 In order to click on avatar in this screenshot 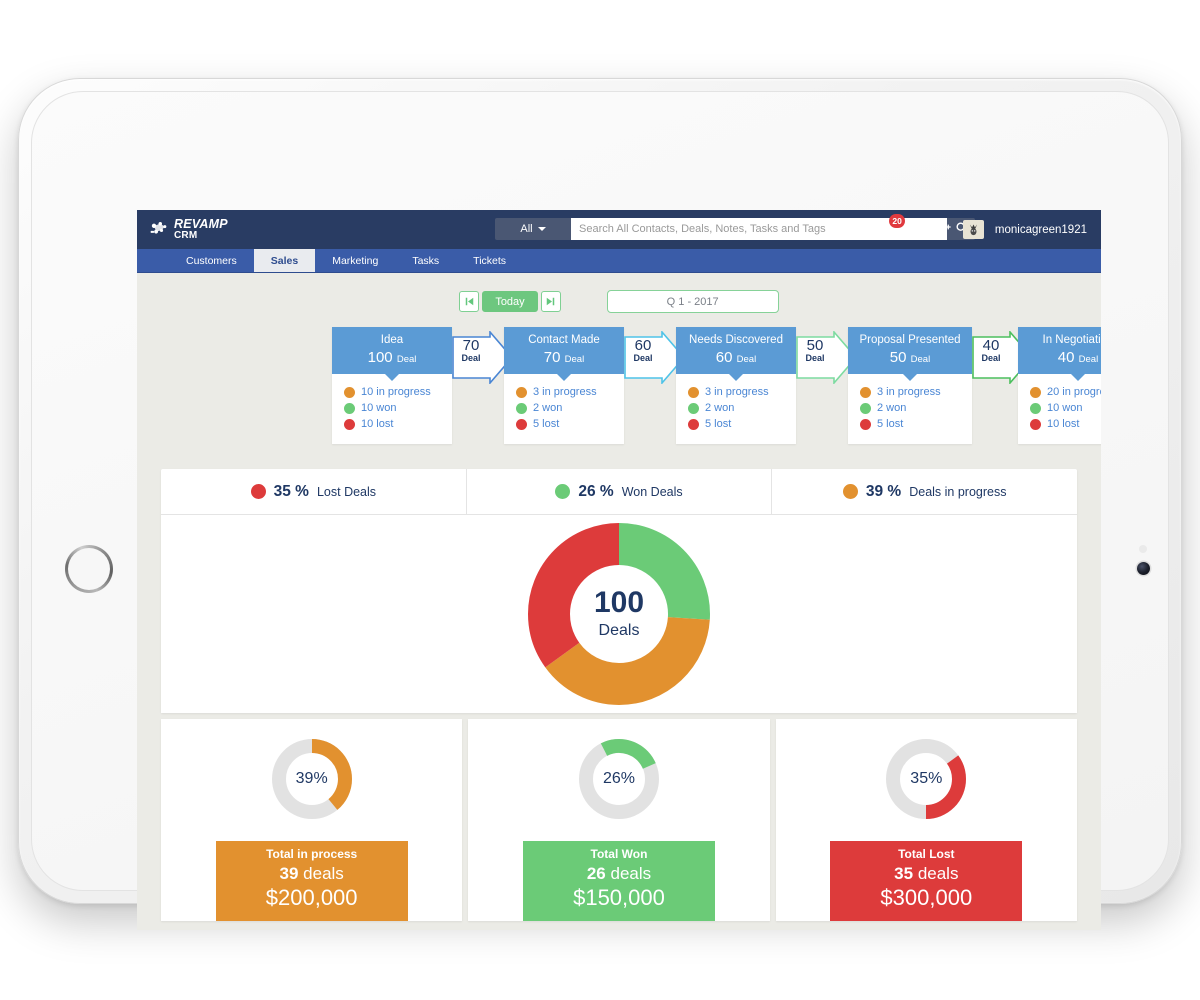, I will do `click(973, 229)`.